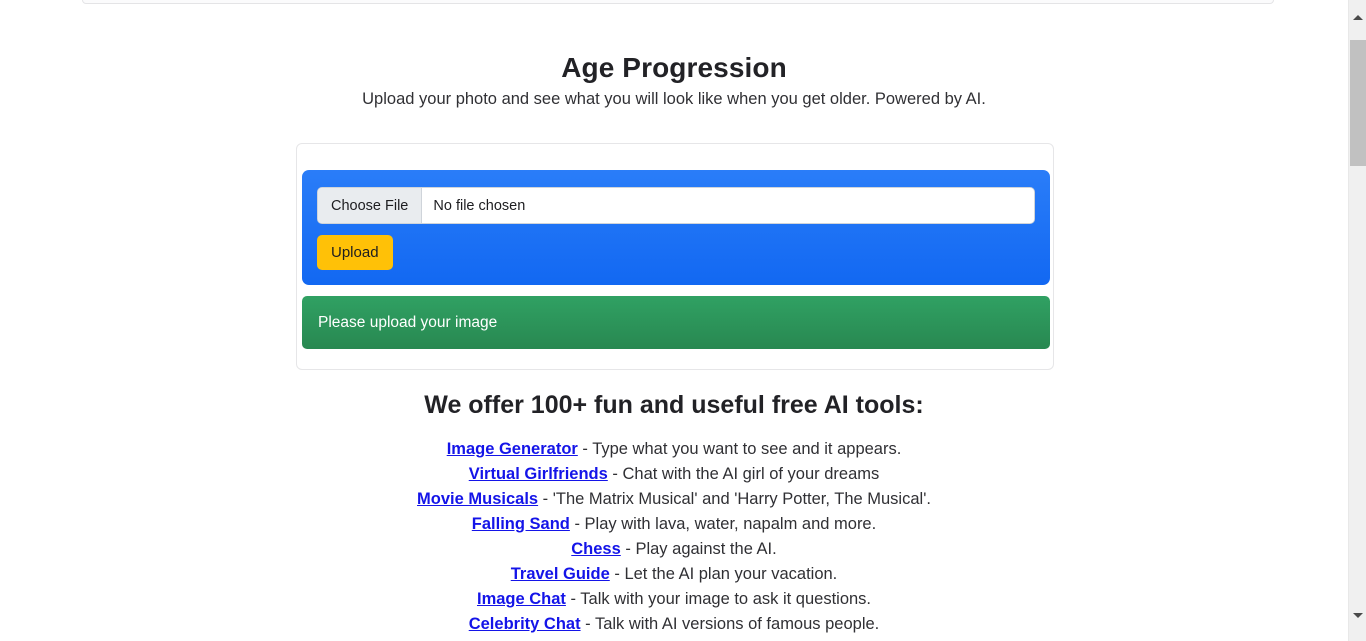 This screenshot has width=1366, height=641. What do you see at coordinates (676, 227) in the screenshot?
I see `upload-form: Choose File No file chosen Upload` at bounding box center [676, 227].